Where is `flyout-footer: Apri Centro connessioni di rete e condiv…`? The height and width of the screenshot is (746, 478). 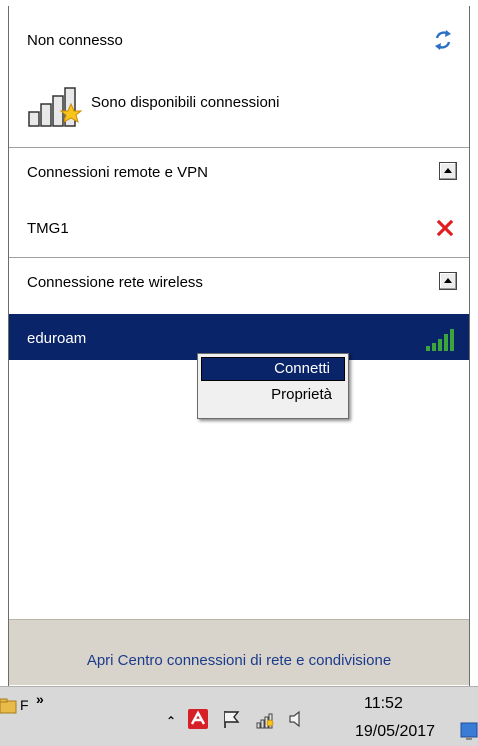 flyout-footer: Apri Centro connessioni di rete e condiv… is located at coordinates (239, 652).